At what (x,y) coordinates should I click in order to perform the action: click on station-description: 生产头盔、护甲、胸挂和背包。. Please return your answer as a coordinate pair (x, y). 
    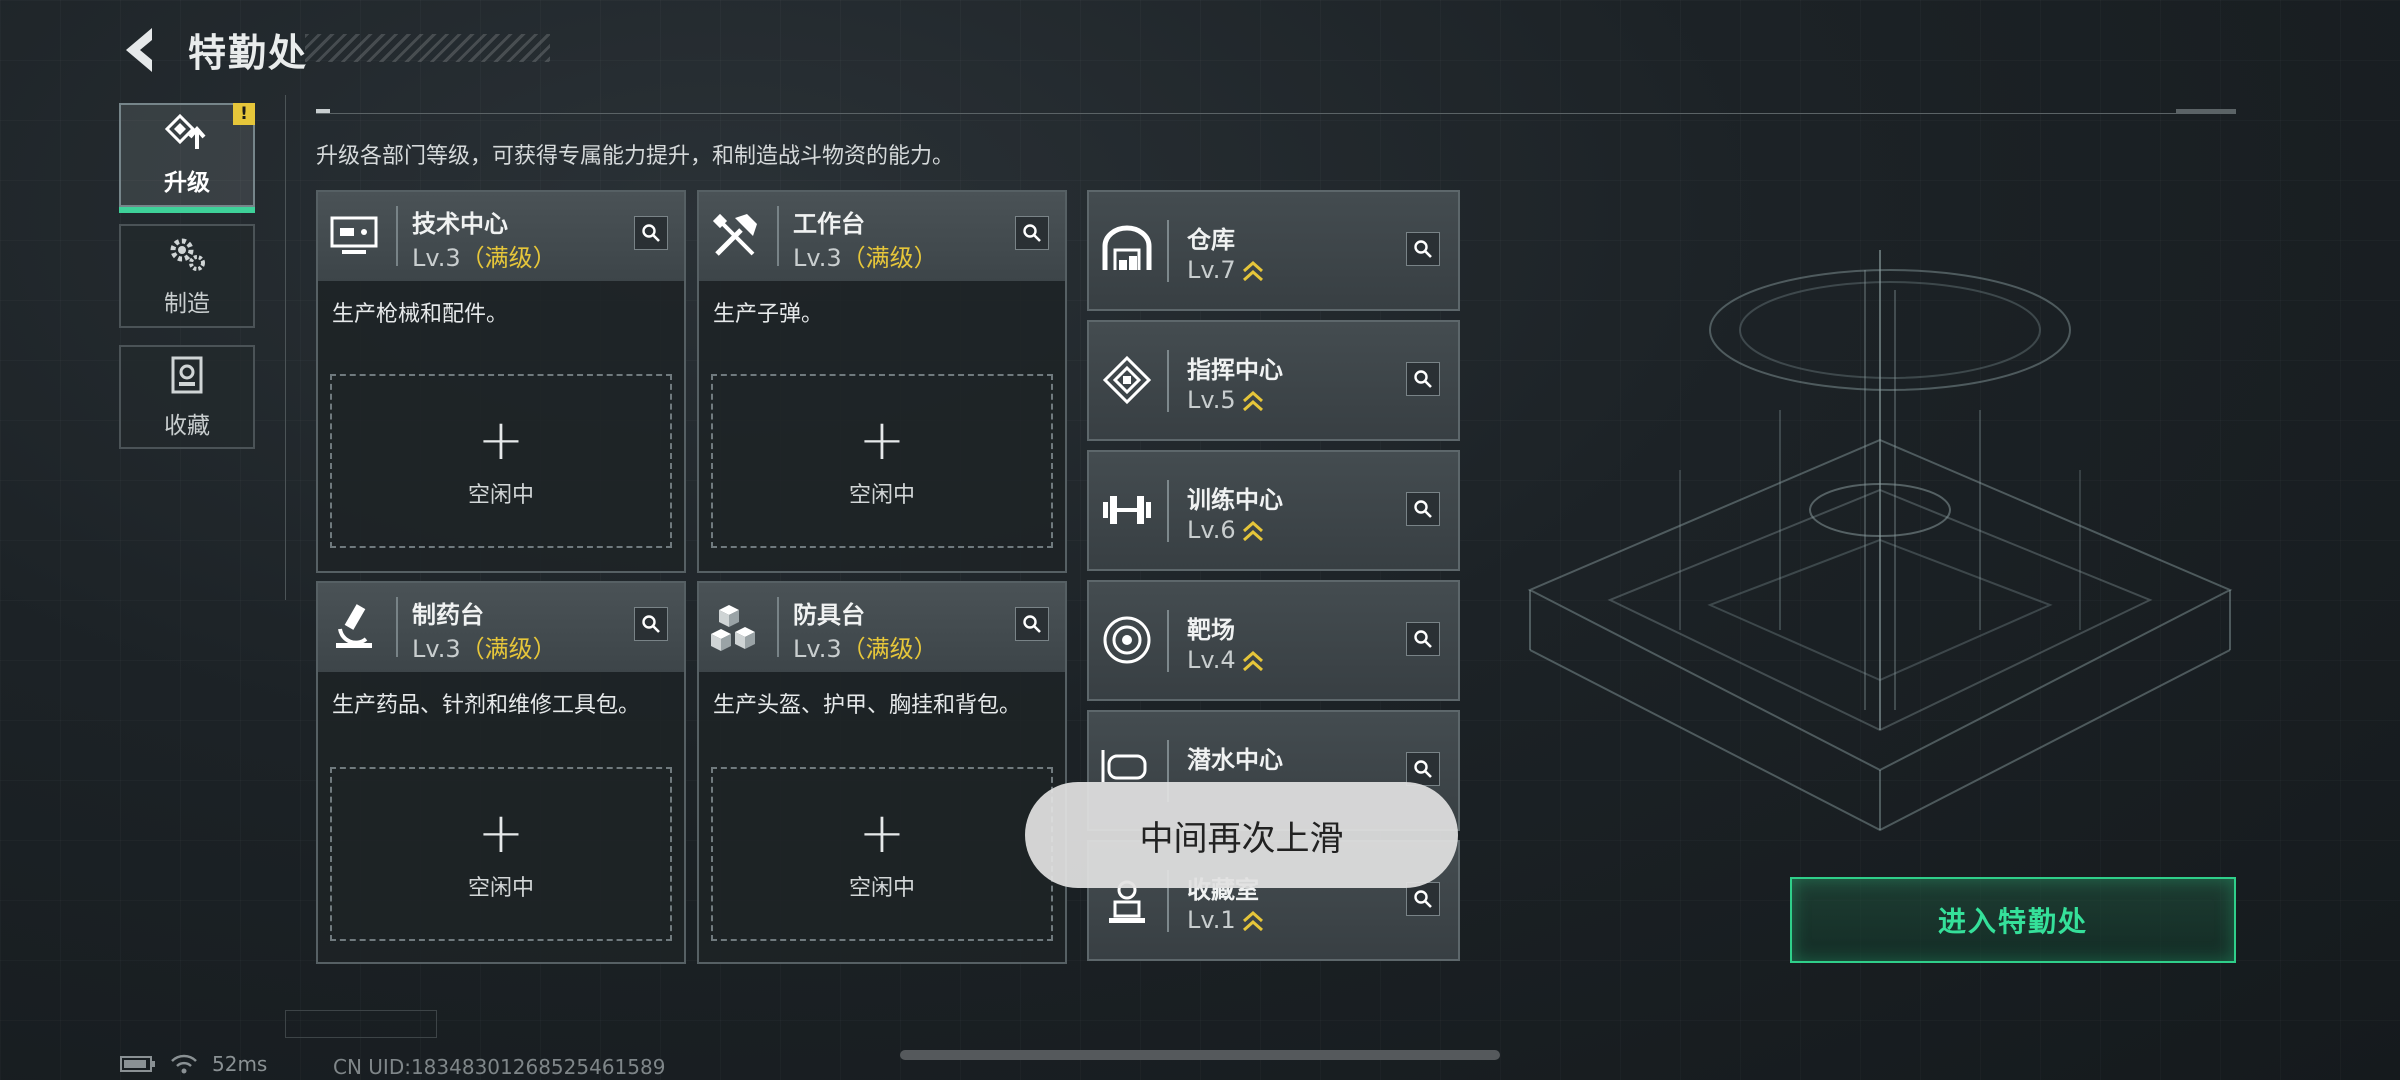
    Looking at the image, I should click on (867, 705).